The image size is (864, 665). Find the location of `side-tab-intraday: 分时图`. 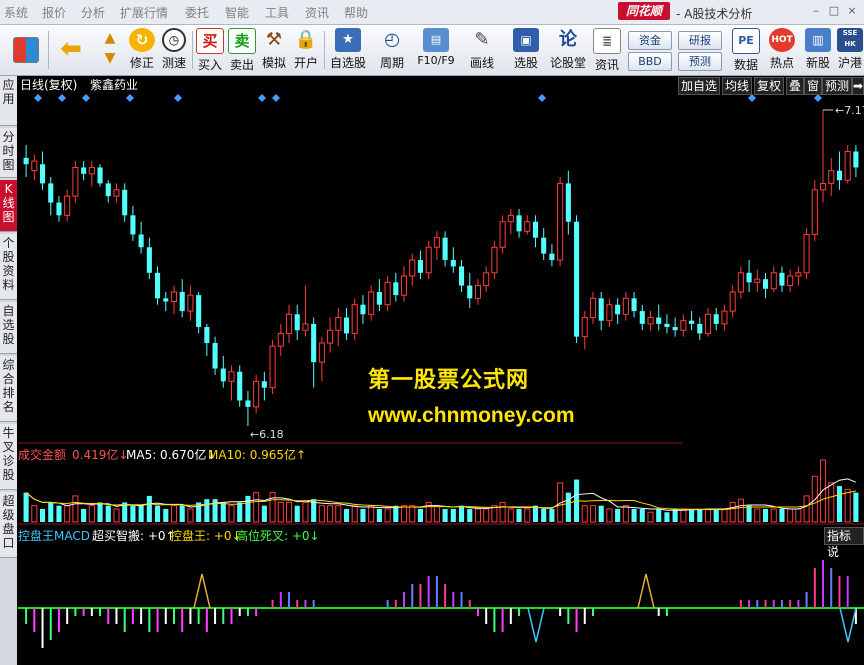

side-tab-intraday: 分时图 is located at coordinates (8, 153).